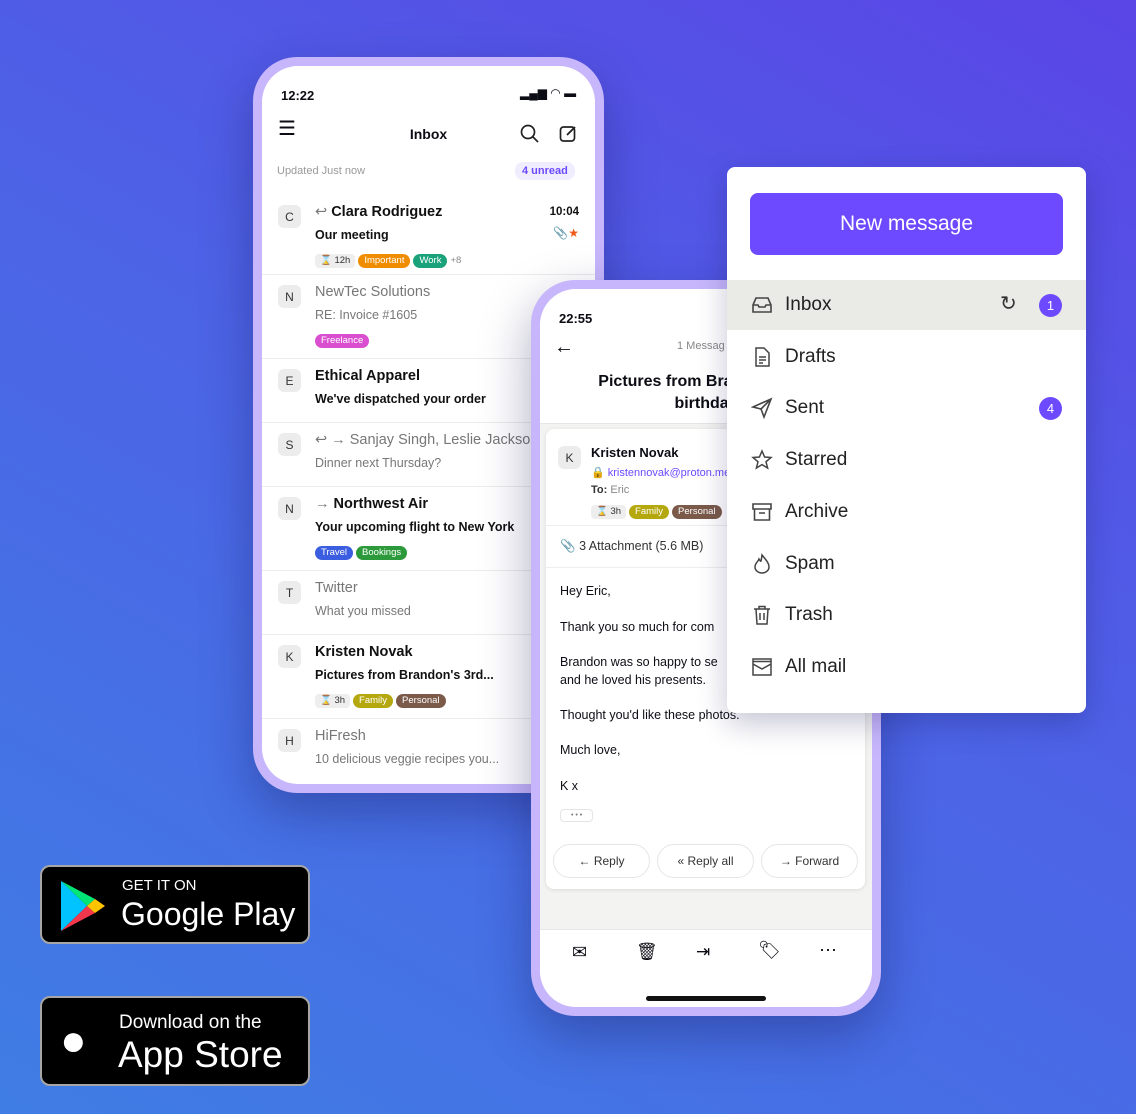  Describe the element at coordinates (762, 356) in the screenshot. I see `drafts-icon` at that location.